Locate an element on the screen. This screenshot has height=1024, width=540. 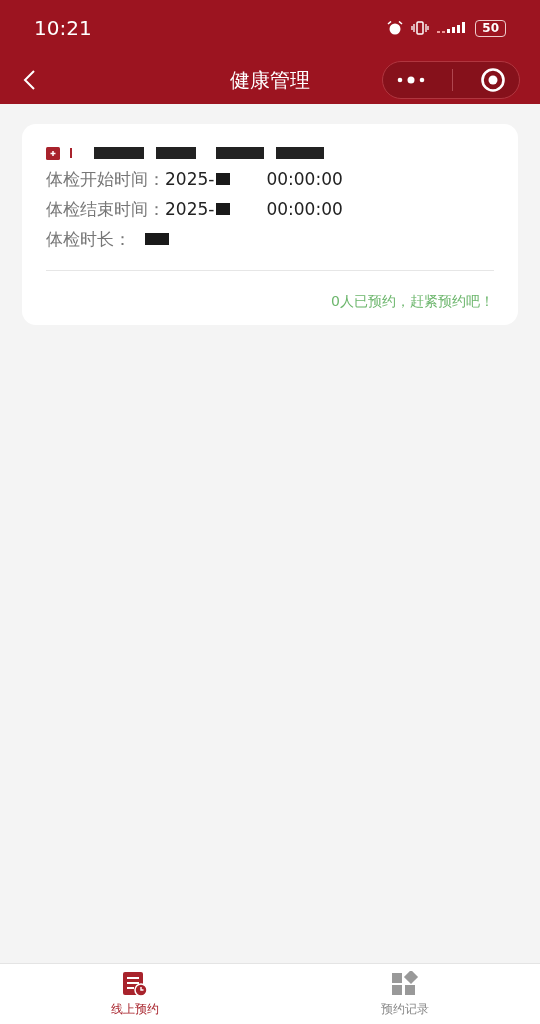
capsule-menu is located at coordinates (451, 80).